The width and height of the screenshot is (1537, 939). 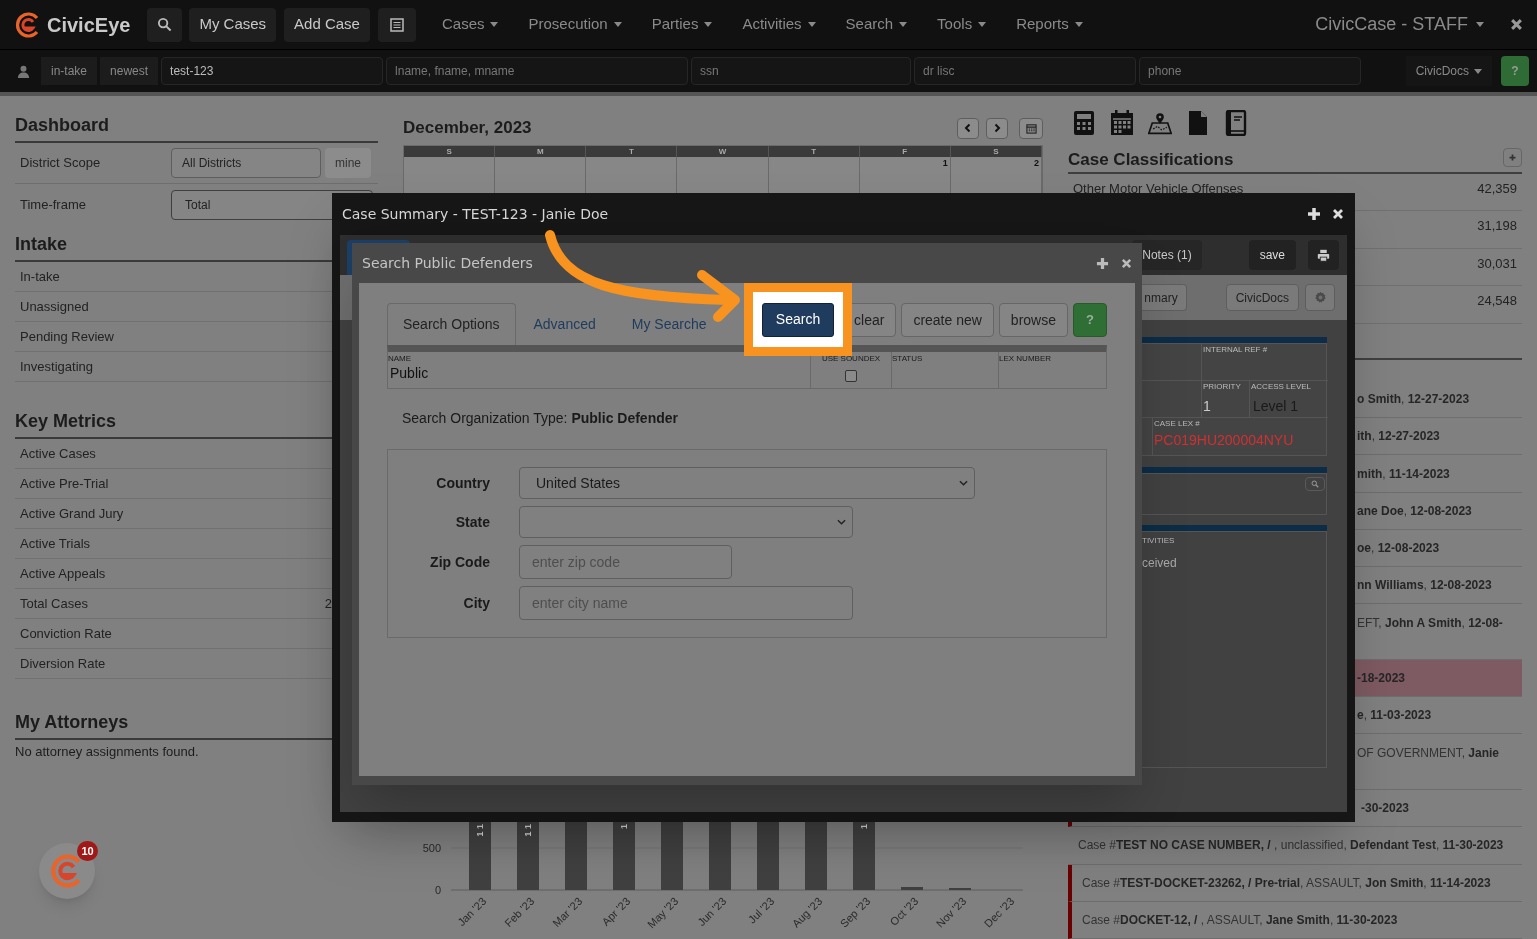 What do you see at coordinates (1250, 71) in the screenshot?
I see `search-field: phone` at bounding box center [1250, 71].